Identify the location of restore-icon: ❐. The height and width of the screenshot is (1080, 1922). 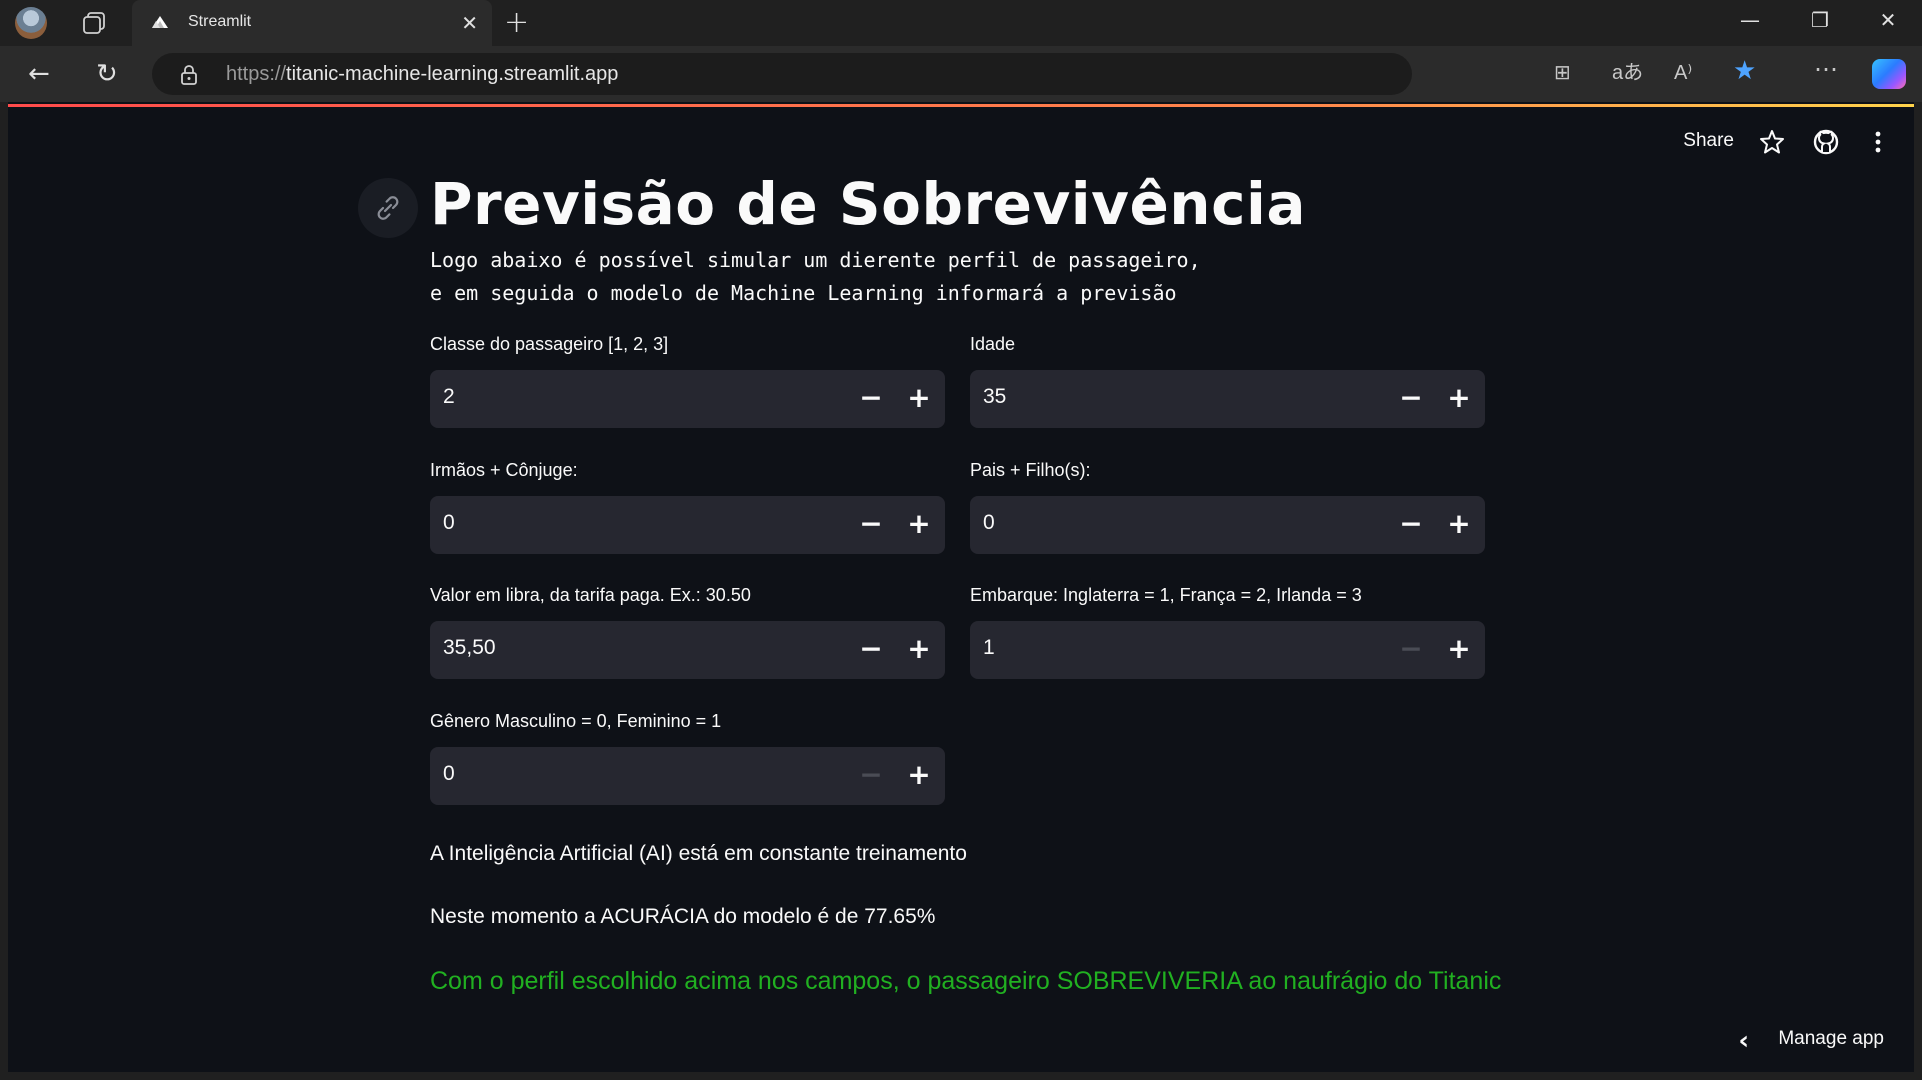
(1820, 20).